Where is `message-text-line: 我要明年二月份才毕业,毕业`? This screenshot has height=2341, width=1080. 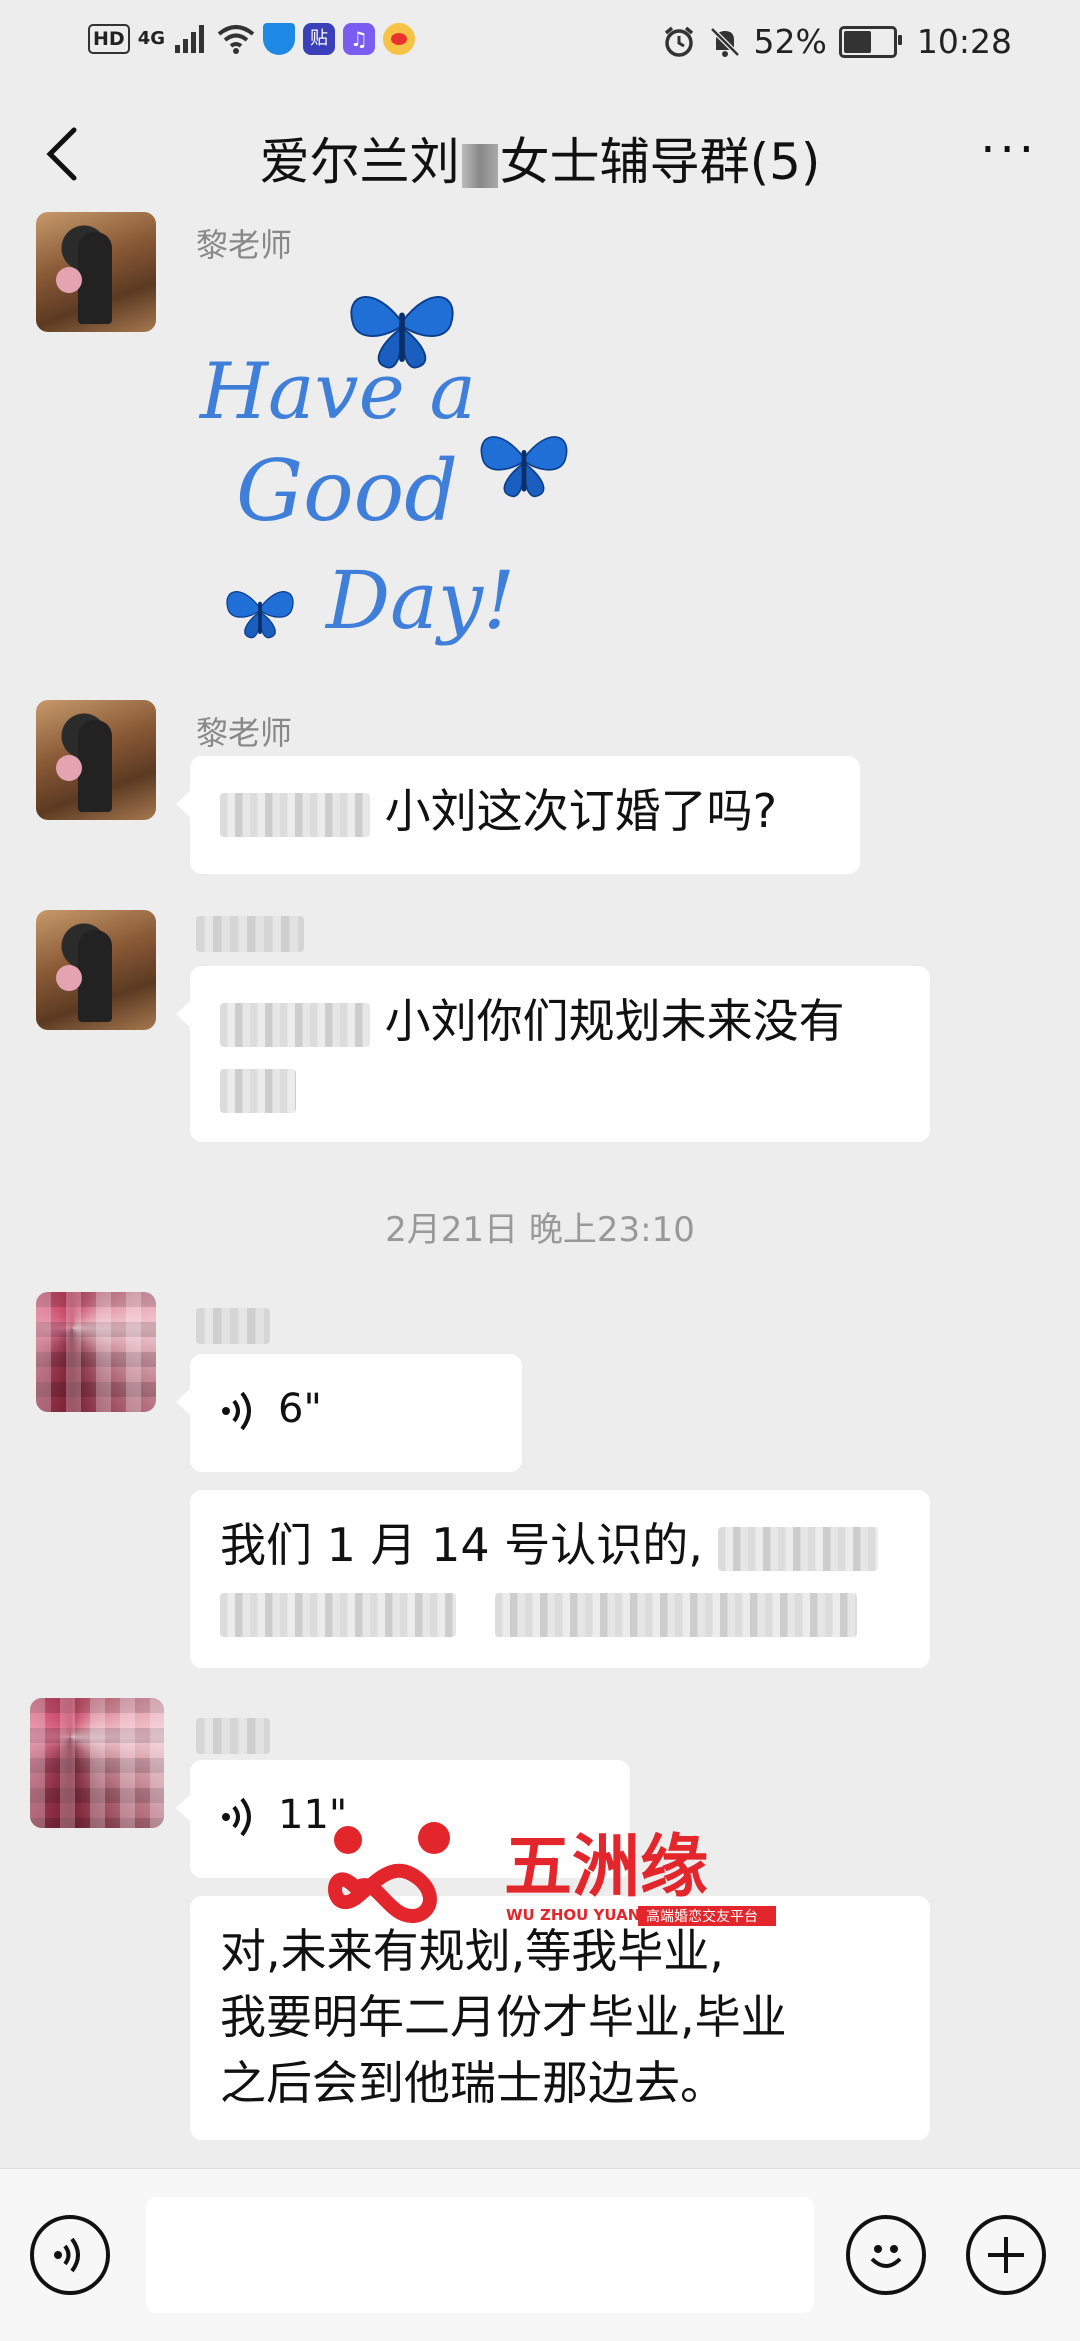
message-text-line: 我要明年二月份才毕业,毕业 is located at coordinates (503, 2017).